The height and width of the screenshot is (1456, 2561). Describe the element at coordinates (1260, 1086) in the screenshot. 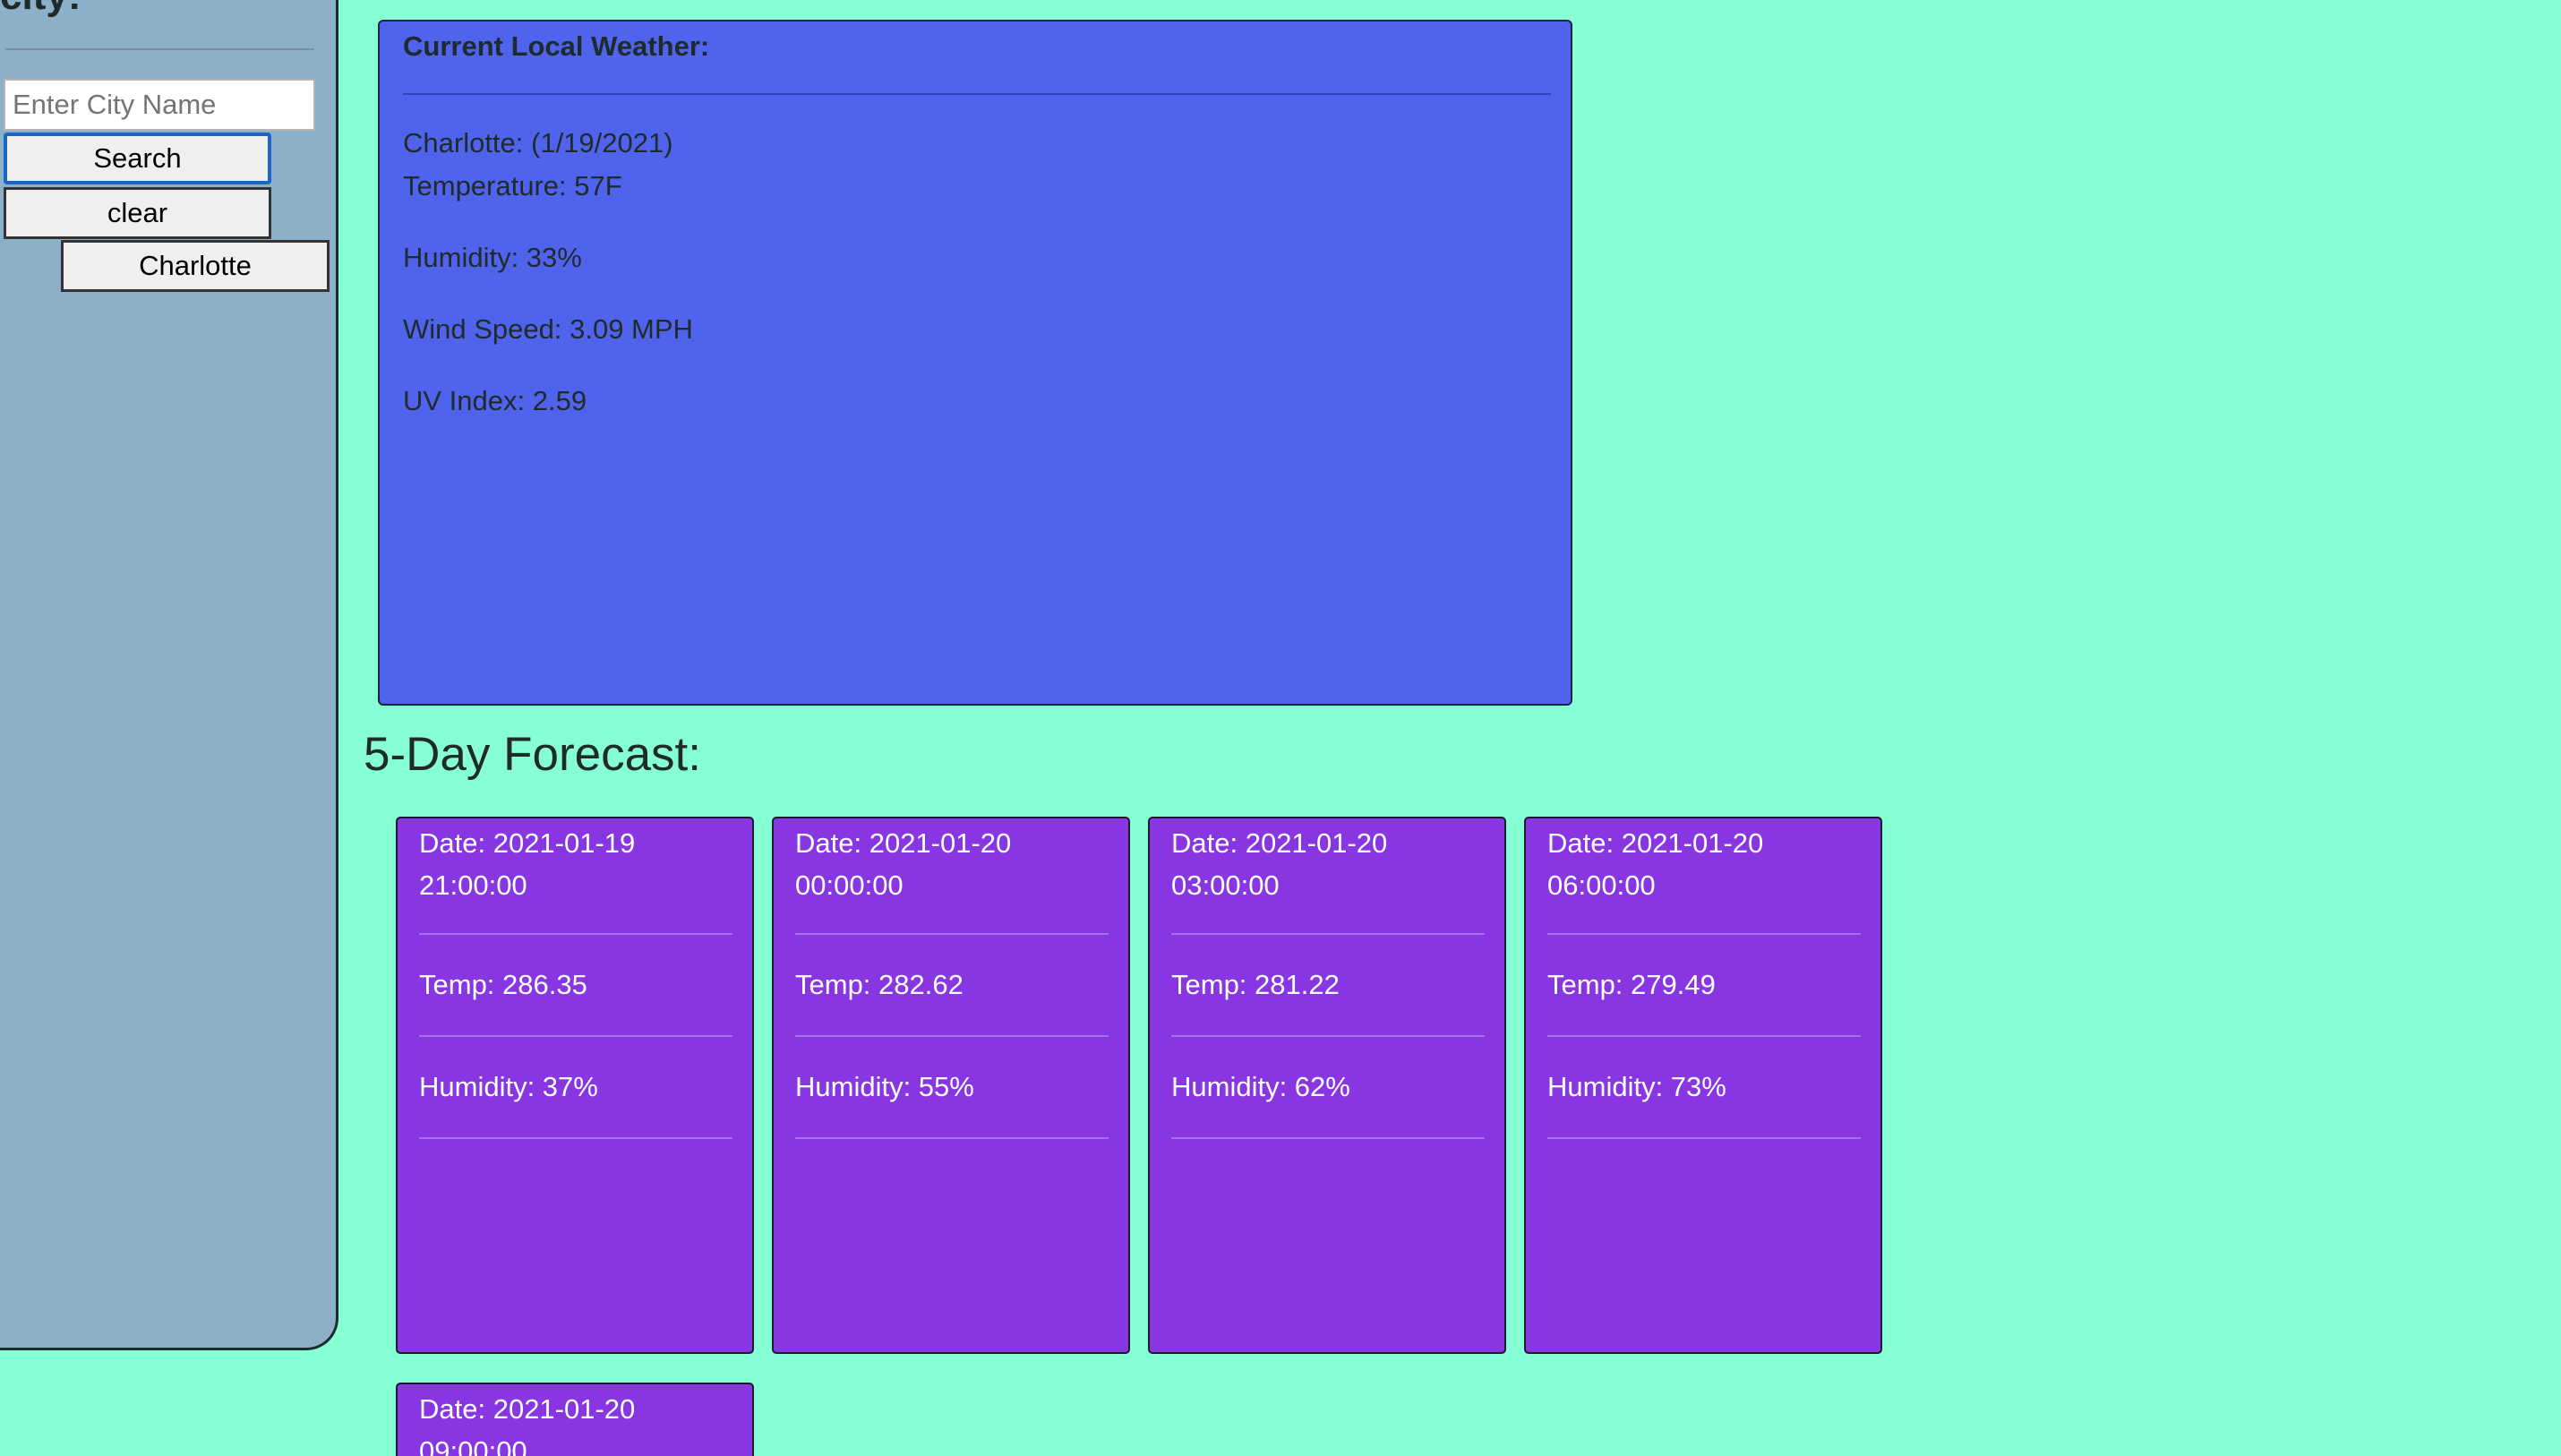

I see `forecast-humidity: Humidity: 62%` at that location.